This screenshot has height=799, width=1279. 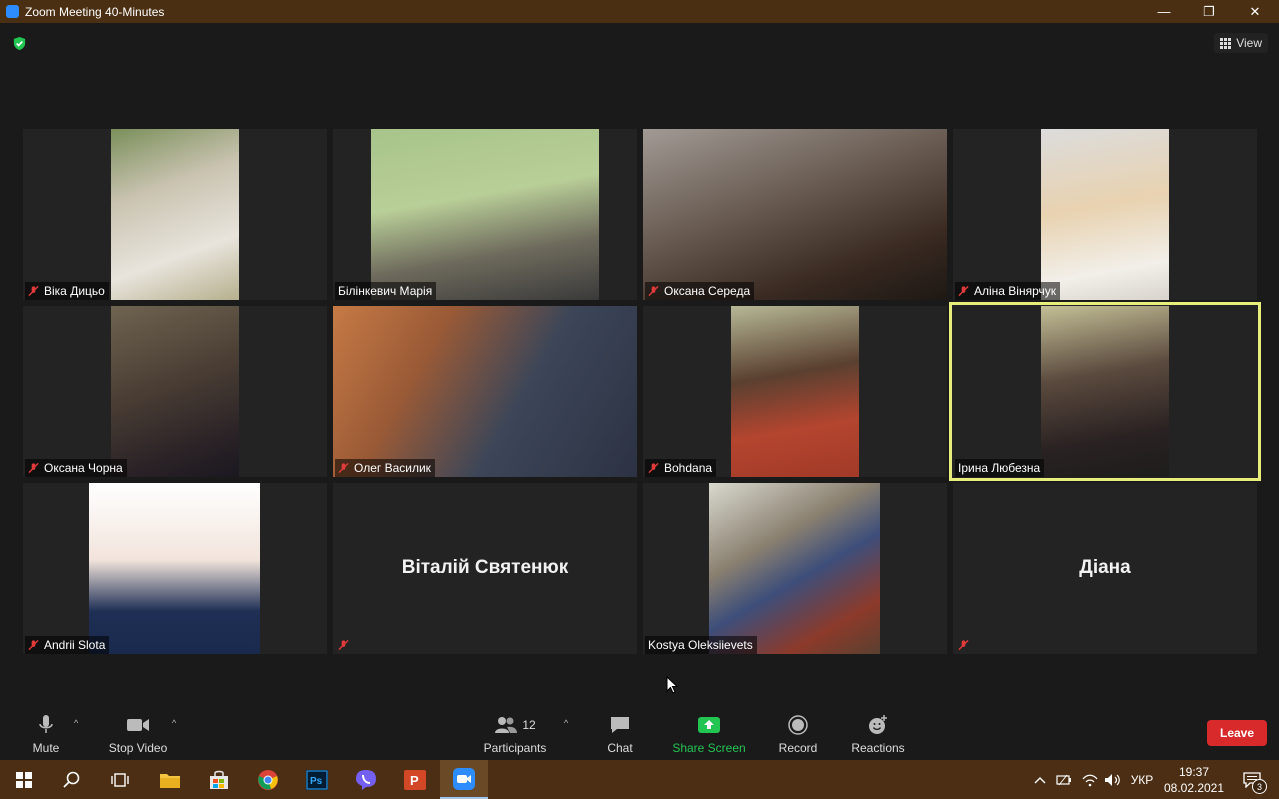 I want to click on photoshop-icon: Ps, so click(x=317, y=779).